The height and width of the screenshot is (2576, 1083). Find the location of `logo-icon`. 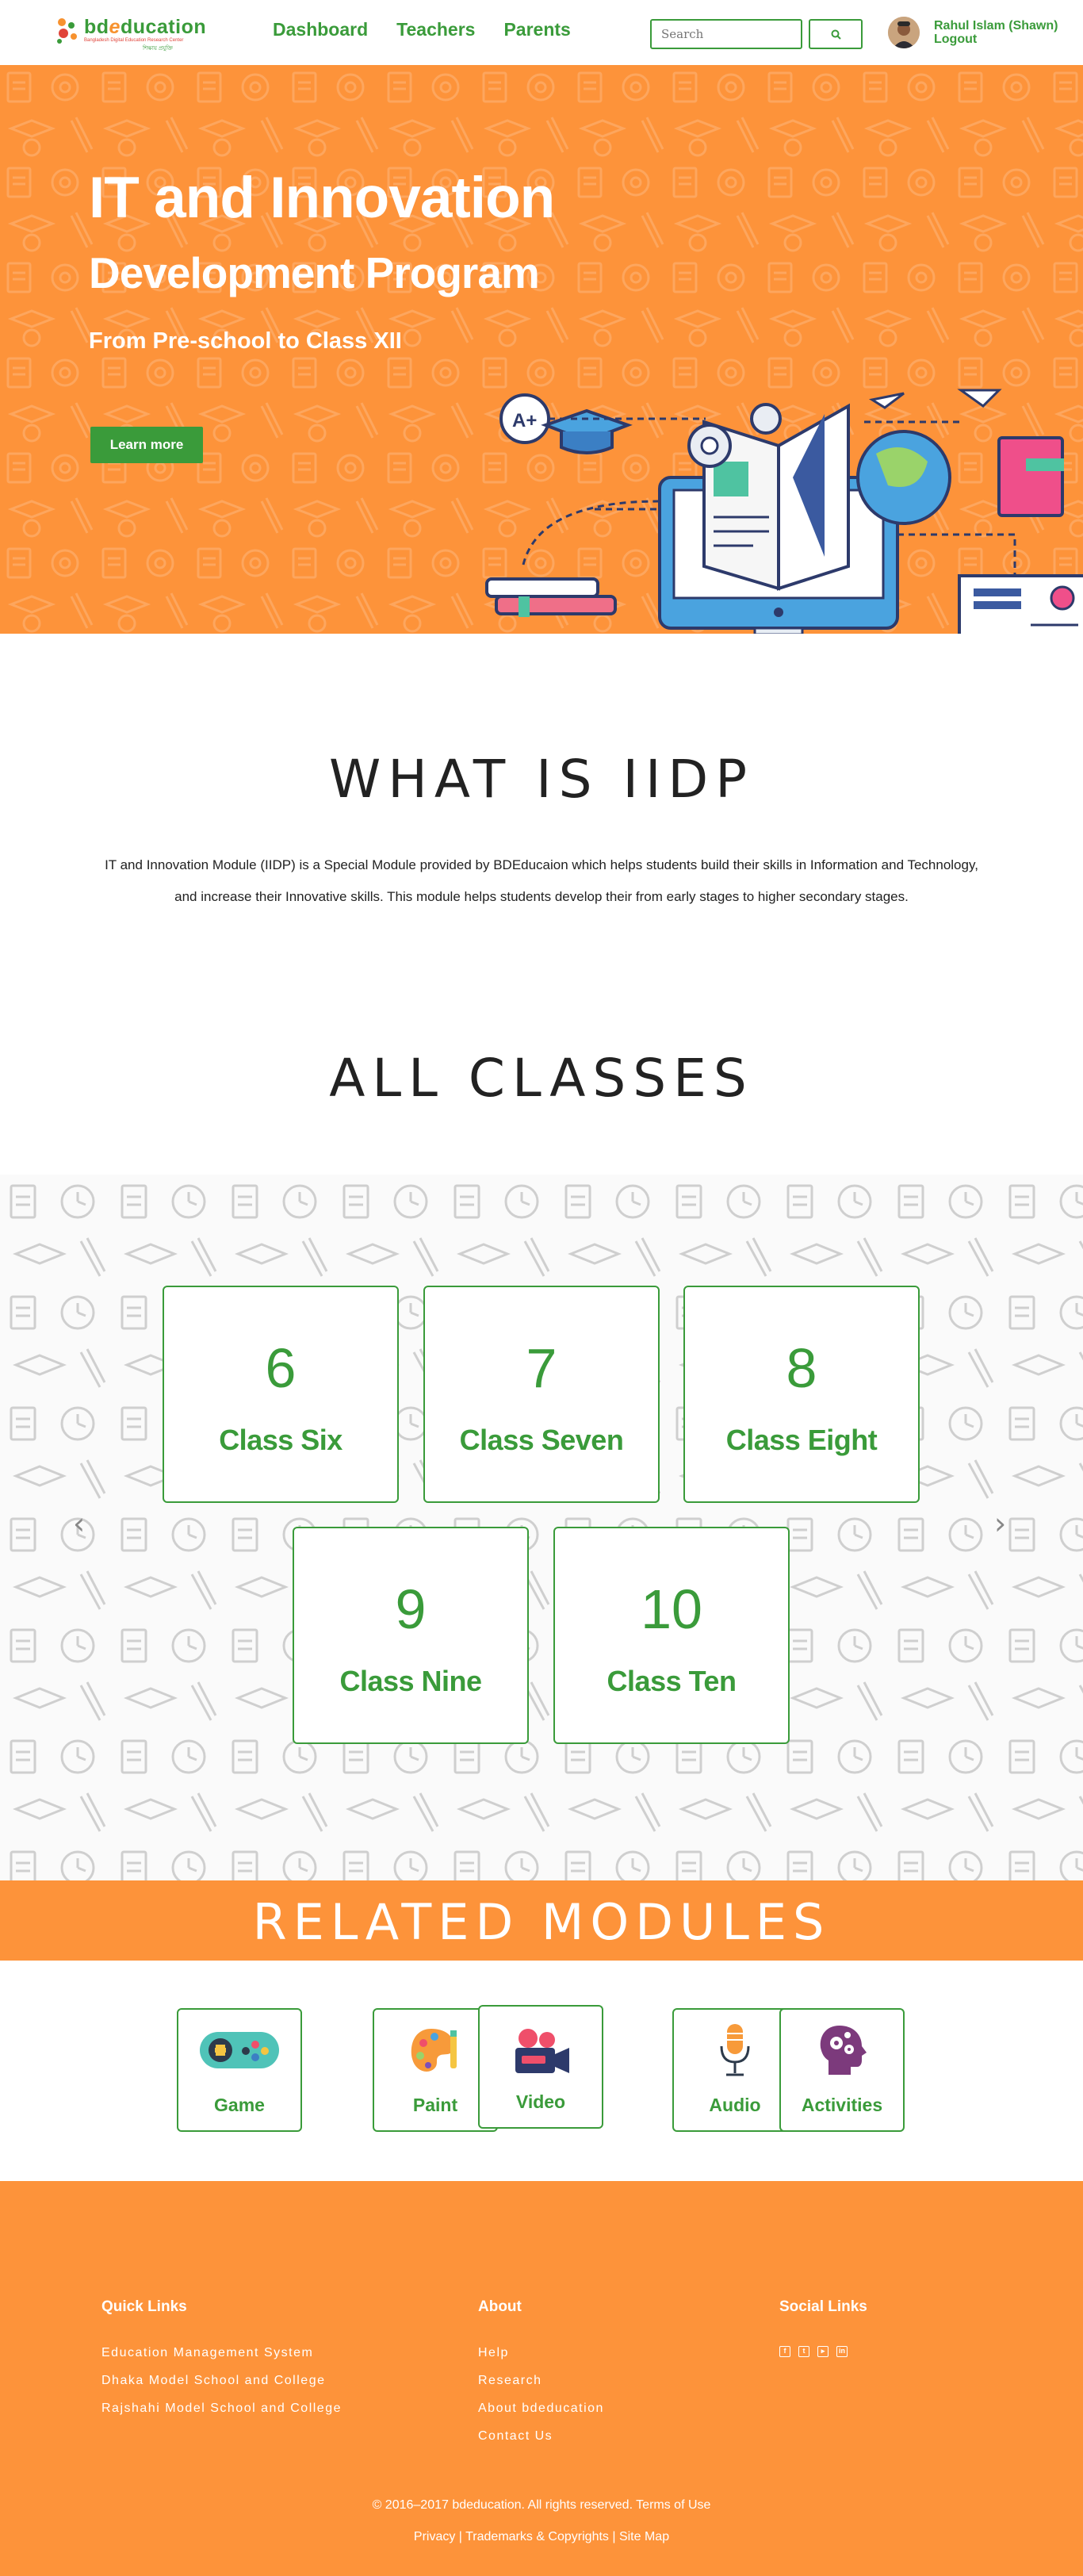

logo-icon is located at coordinates (67, 31).